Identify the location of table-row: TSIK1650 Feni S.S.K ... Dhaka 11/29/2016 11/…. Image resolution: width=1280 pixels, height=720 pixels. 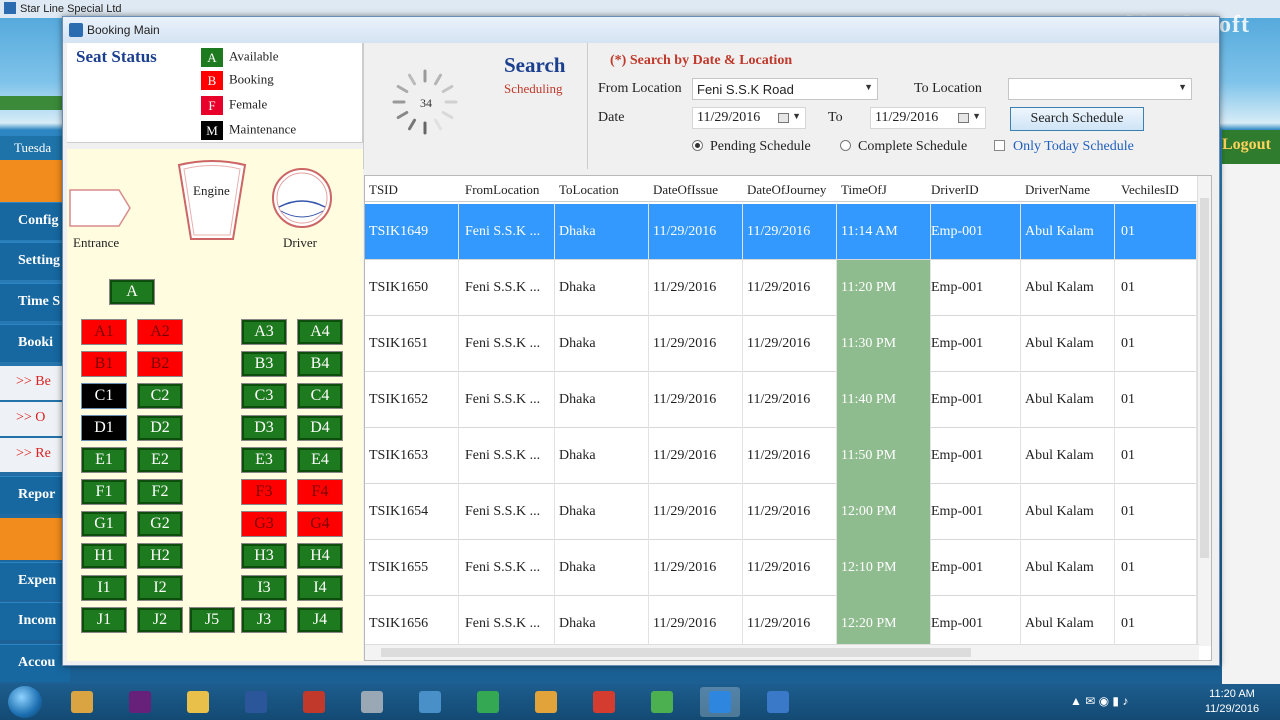
(782, 288).